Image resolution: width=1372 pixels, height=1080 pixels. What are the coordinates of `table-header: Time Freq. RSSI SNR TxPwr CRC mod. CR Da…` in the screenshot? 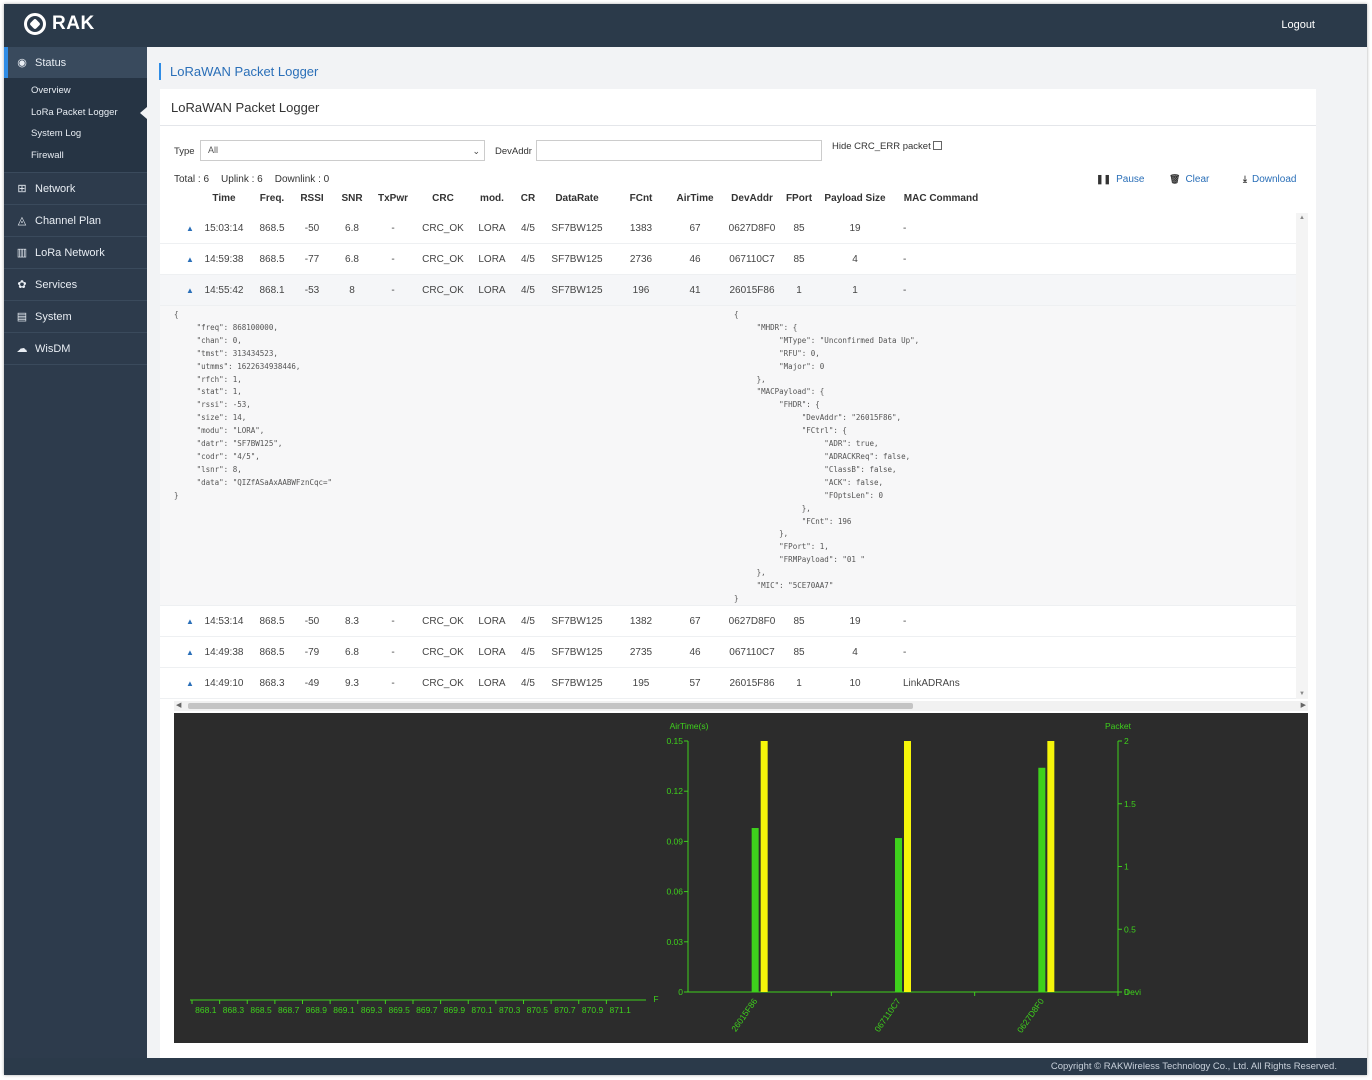 It's located at (730, 202).